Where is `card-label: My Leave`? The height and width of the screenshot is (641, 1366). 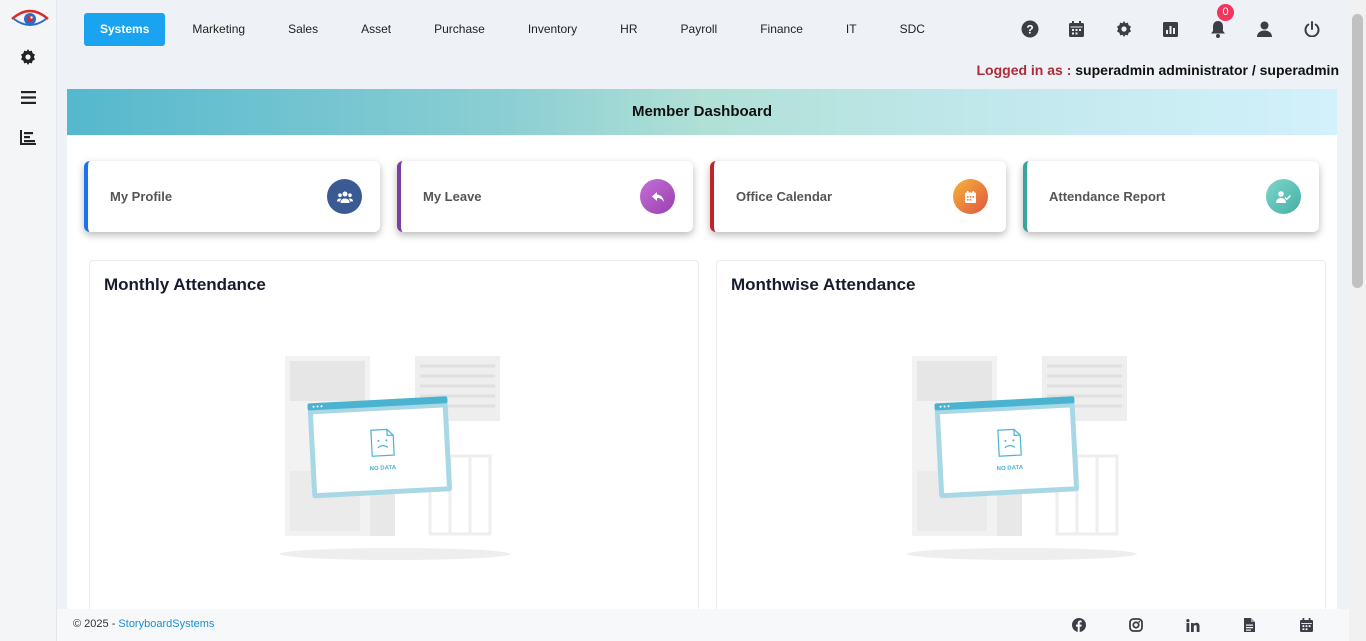 card-label: My Leave is located at coordinates (452, 196).